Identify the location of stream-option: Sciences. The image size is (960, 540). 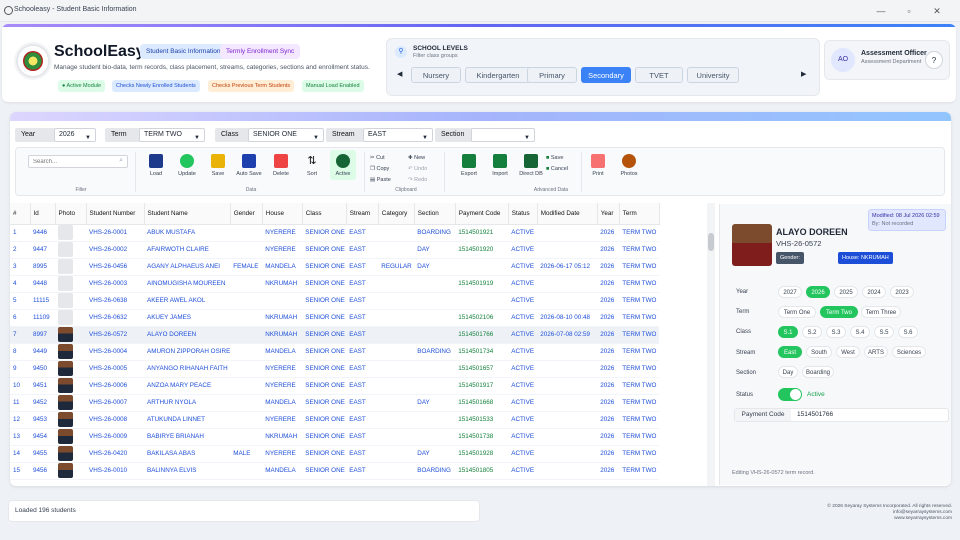
(909, 352).